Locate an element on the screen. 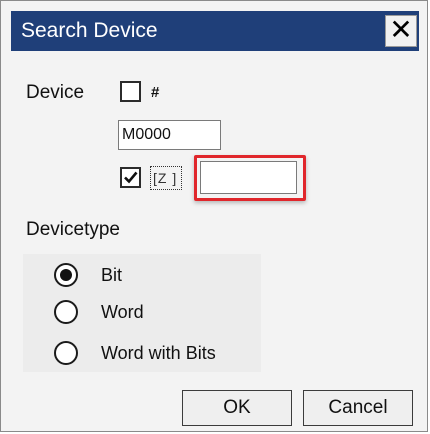 The height and width of the screenshot is (434, 430). radio-bit is located at coordinates (66, 275).